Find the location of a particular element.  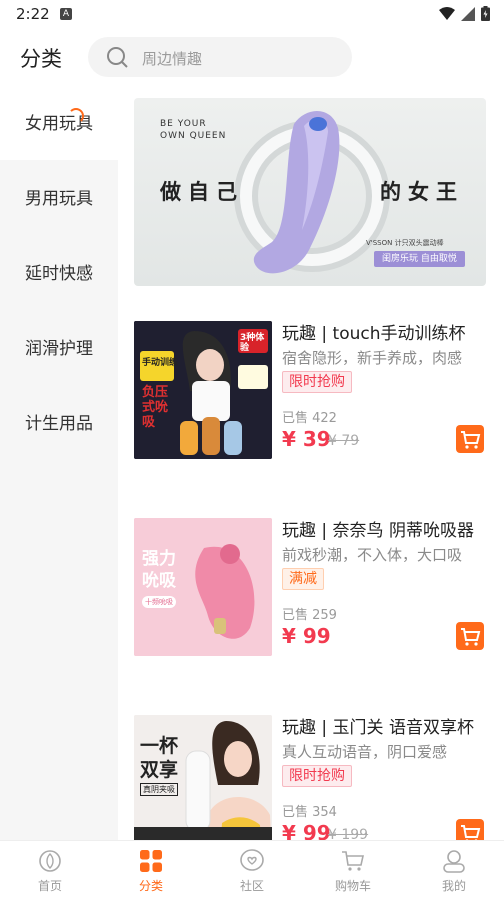

product-desc: 宿舍隐形，新手养成，肉感 is located at coordinates (372, 358).